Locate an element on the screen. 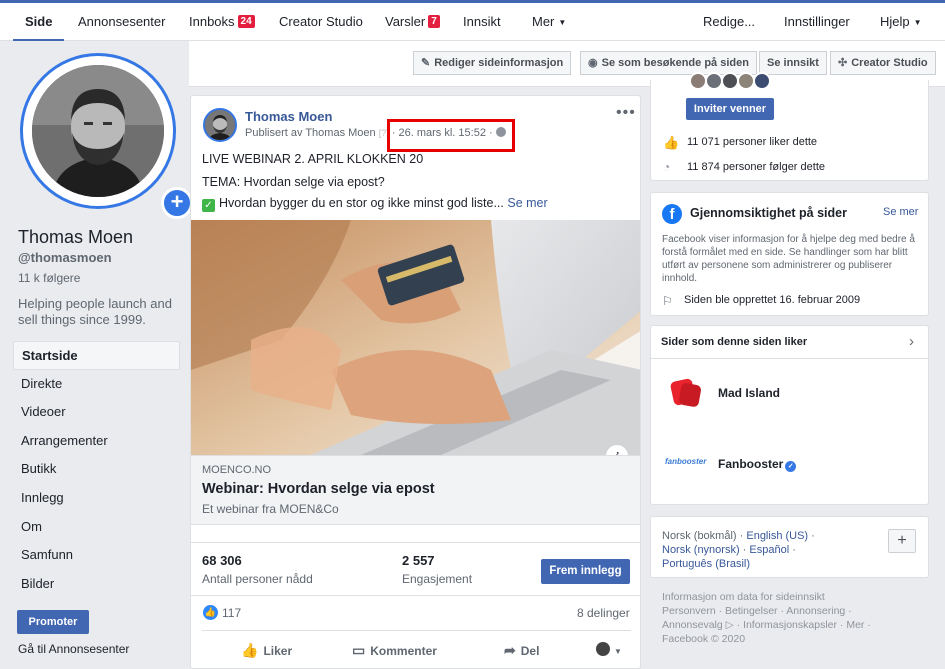 Image resolution: width=945 pixels, height=669 pixels. page-username: @thomasmoen is located at coordinates (65, 257).